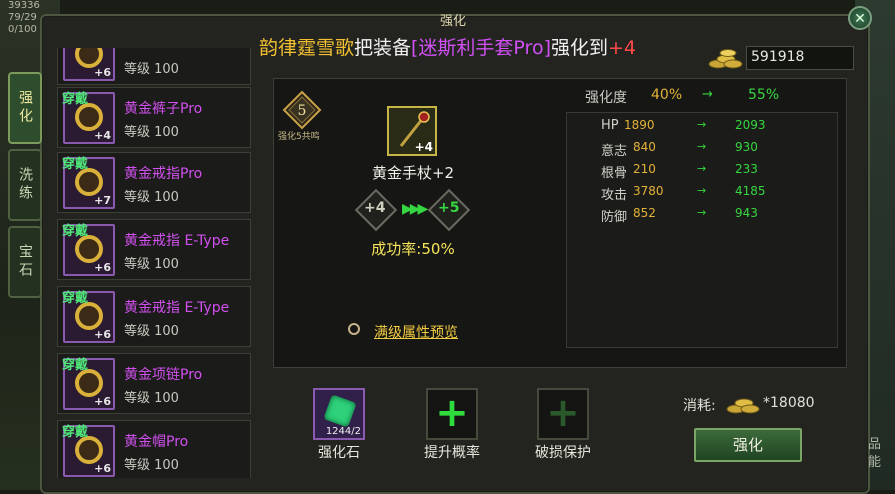 This screenshot has height=494, width=895. Describe the element at coordinates (481, 48) in the screenshot. I see `announcement-item: [迷斯利手套Pro]` at that location.